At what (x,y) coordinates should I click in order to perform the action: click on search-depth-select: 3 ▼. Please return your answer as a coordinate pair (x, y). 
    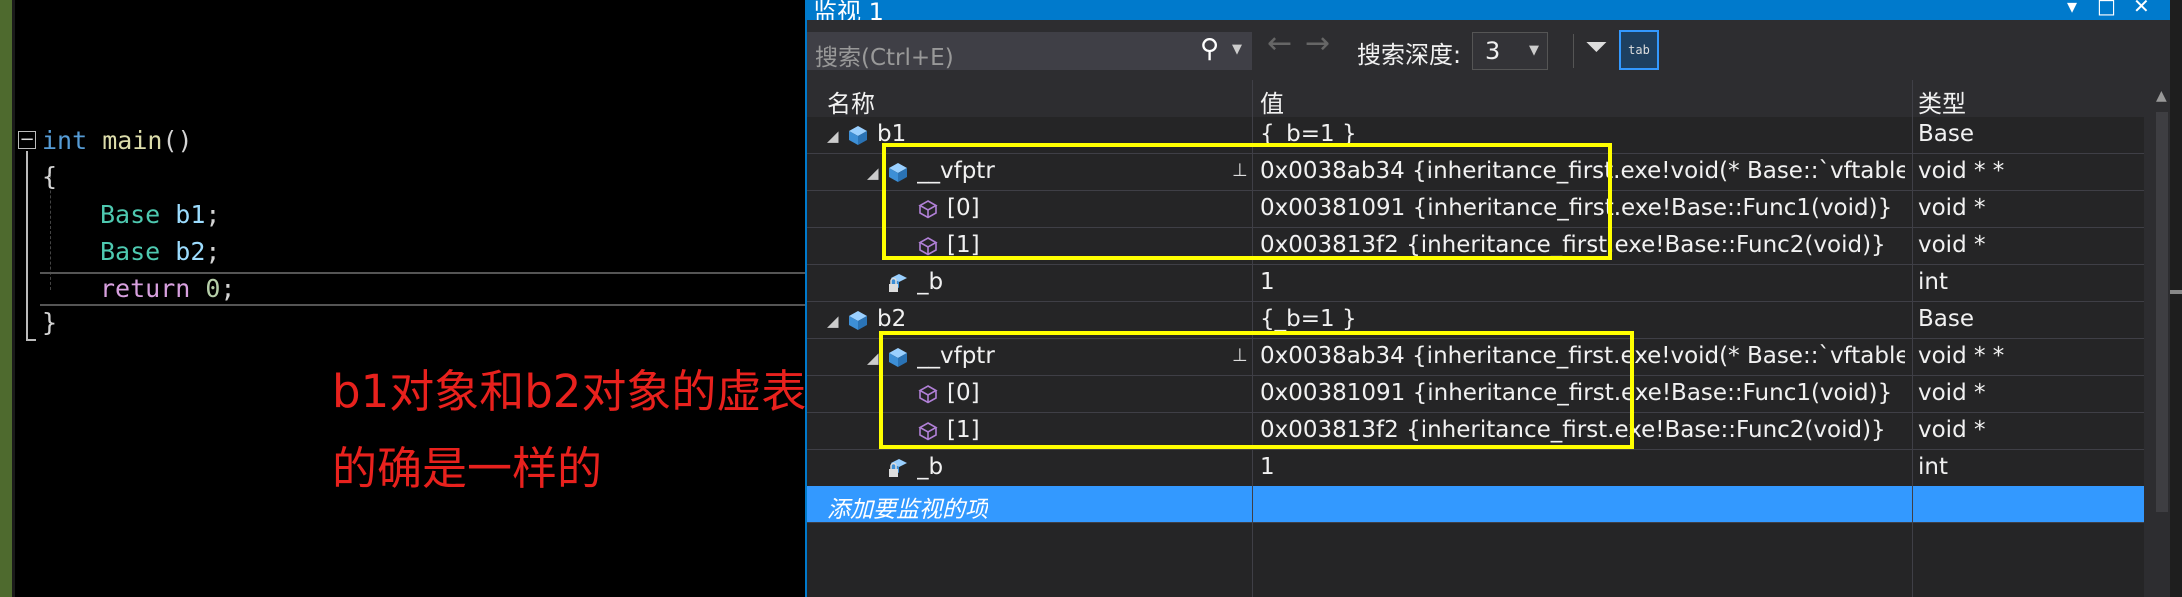
    Looking at the image, I should click on (1510, 51).